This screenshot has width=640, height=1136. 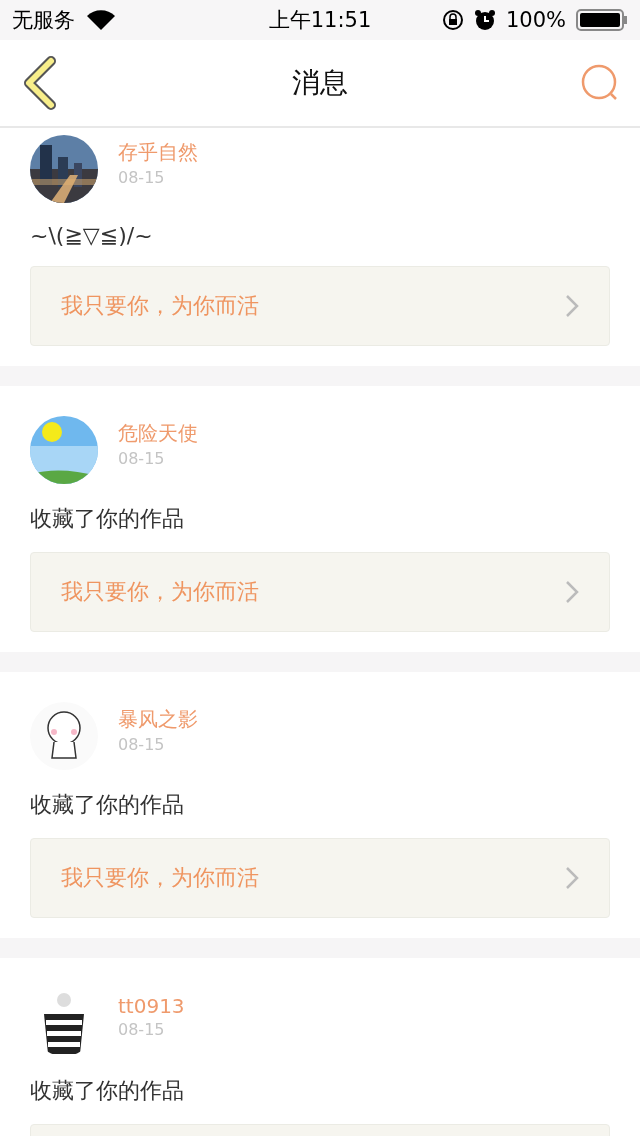 What do you see at coordinates (92, 235) in the screenshot?
I see `message-text: ~\(≧▽≦)/~` at bounding box center [92, 235].